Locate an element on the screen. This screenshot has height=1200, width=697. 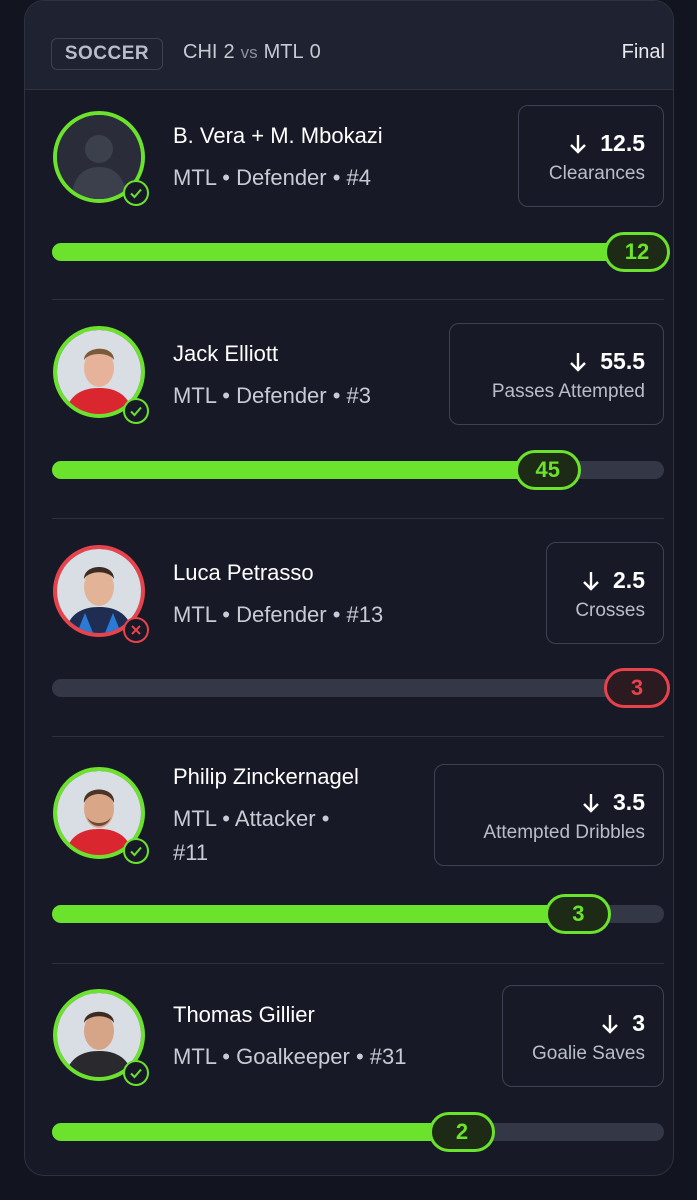
stat-line-box: 55.5 Passes Attempted is located at coordinates (556, 374).